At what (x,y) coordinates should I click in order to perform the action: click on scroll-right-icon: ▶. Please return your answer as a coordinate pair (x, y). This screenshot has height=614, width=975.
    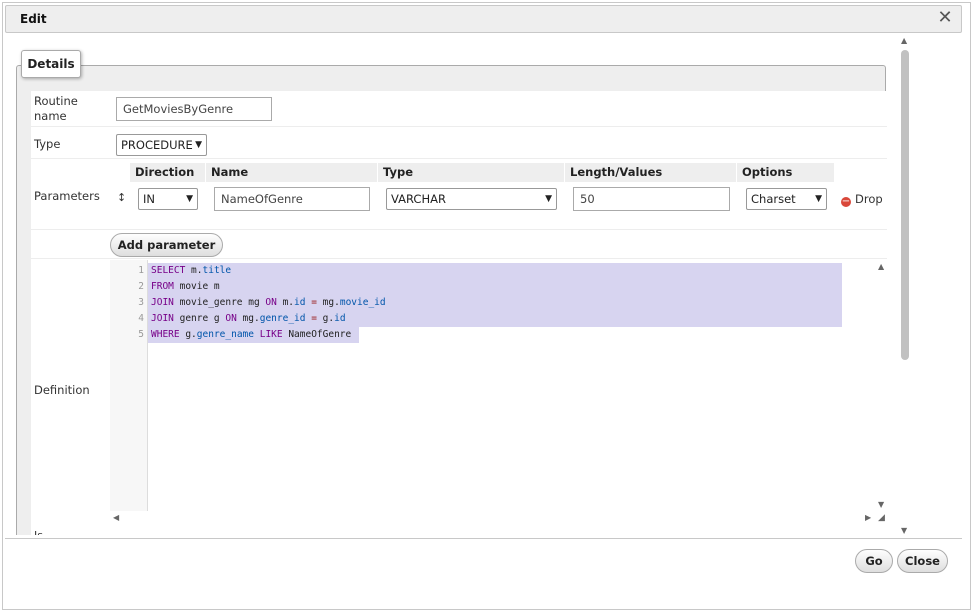
    Looking at the image, I should click on (868, 517).